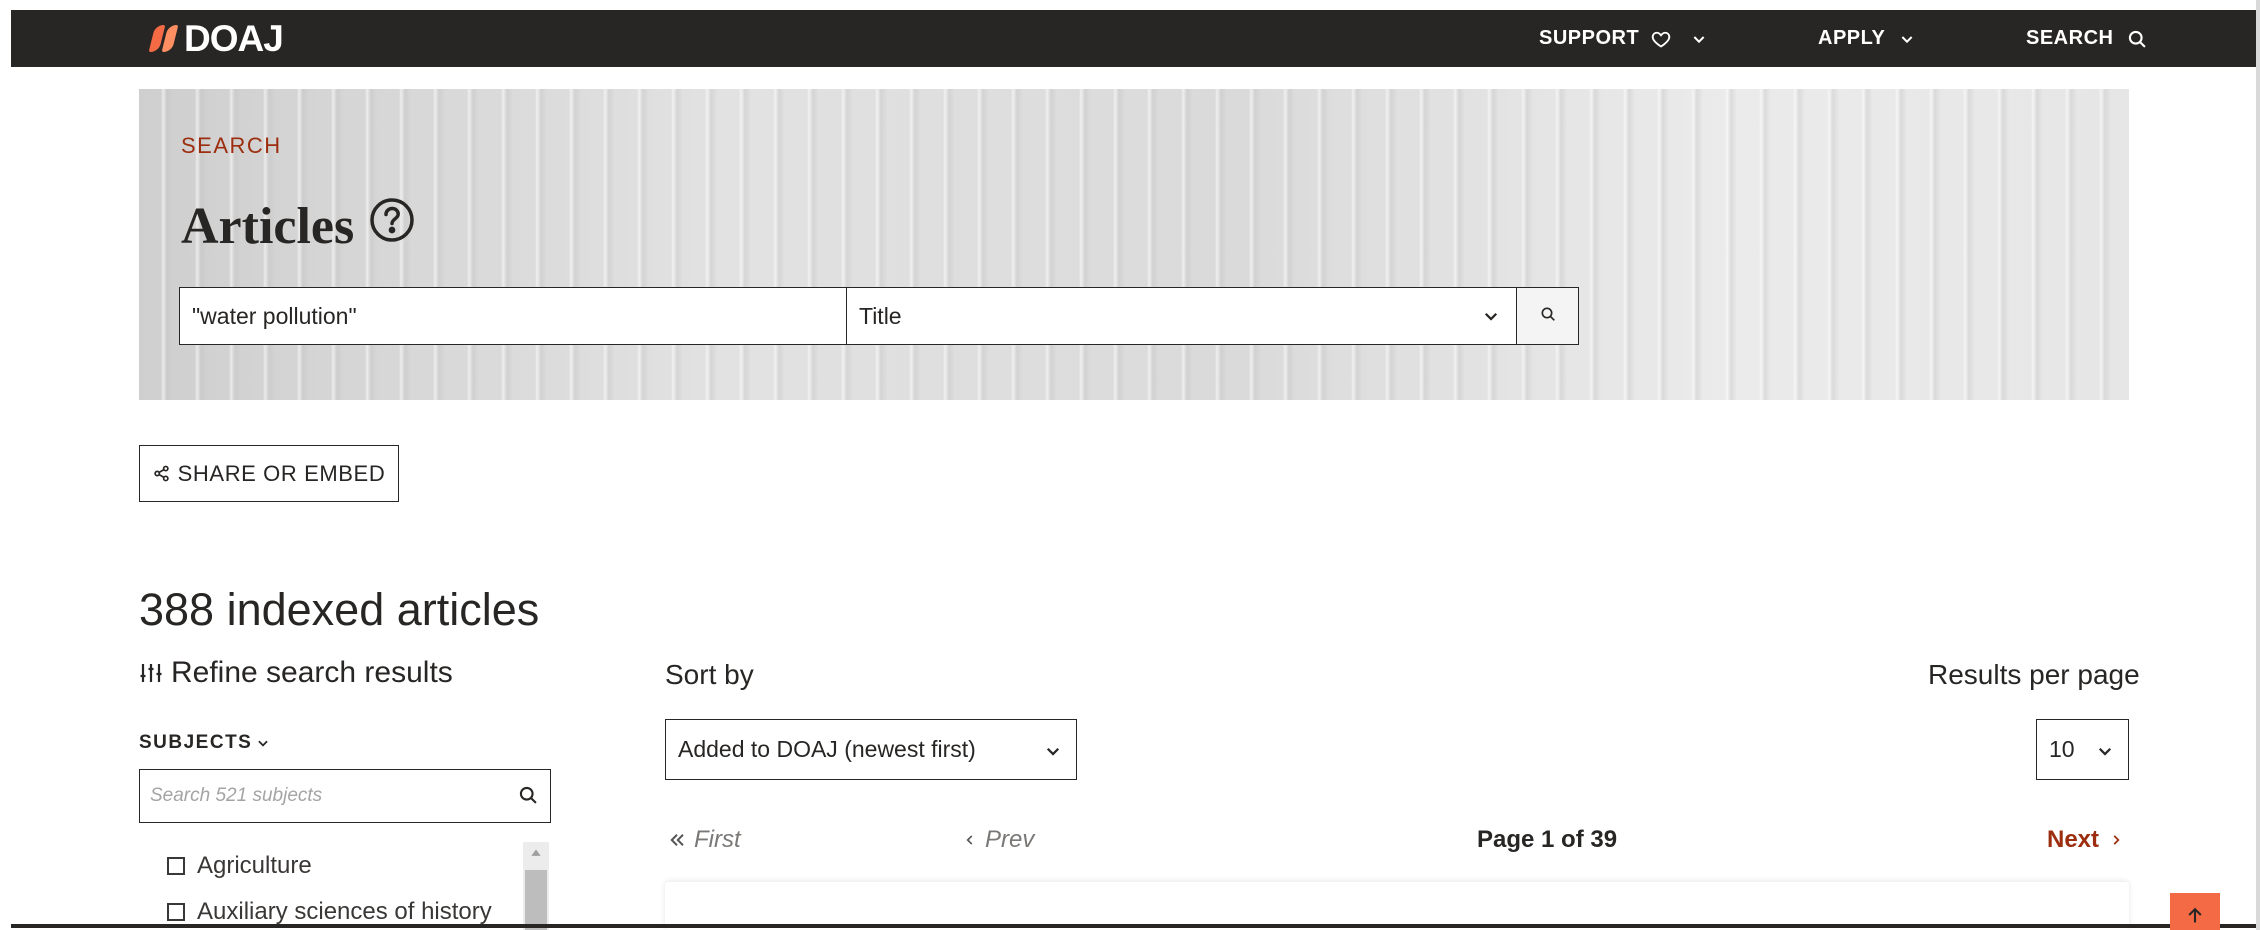 The height and width of the screenshot is (930, 2260). Describe the element at coordinates (254, 865) in the screenshot. I see `subject-label: Agriculture` at that location.